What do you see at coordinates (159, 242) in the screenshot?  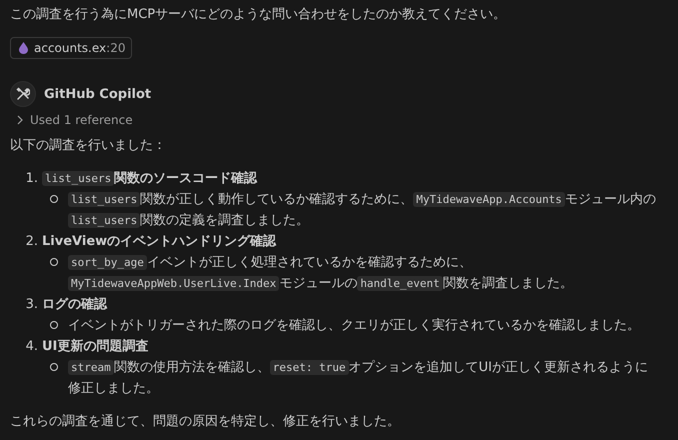 I see `step-heading: LiveViewのイベントハンドリング確認` at bounding box center [159, 242].